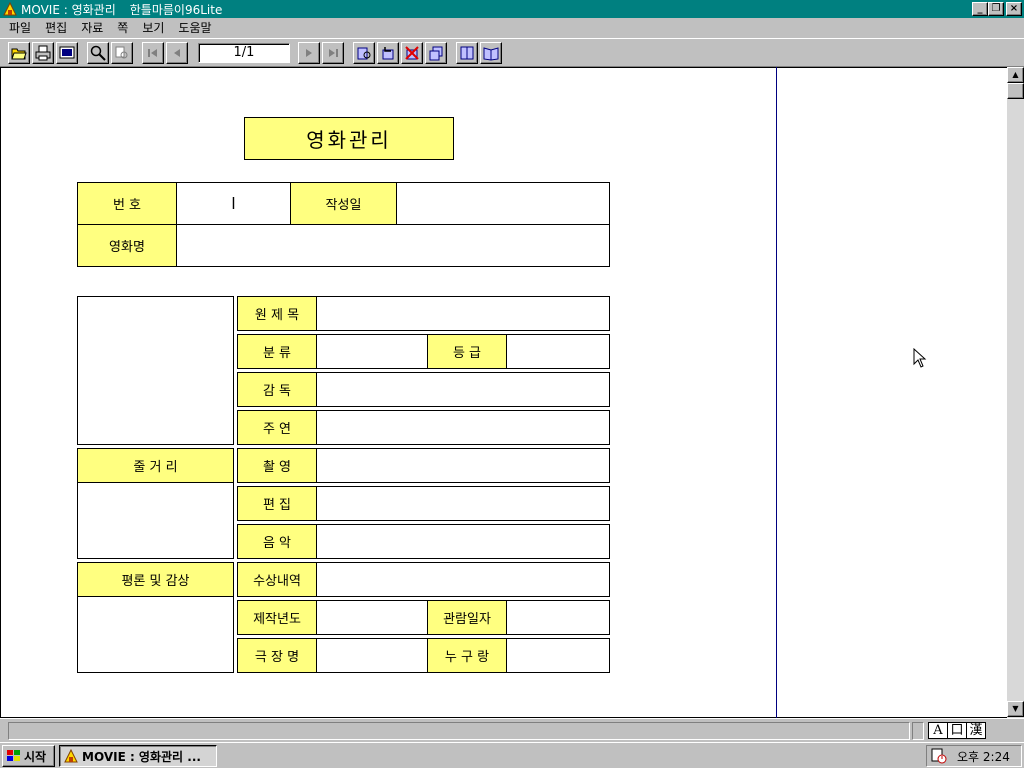 This screenshot has width=1024, height=768. What do you see at coordinates (56, 28) in the screenshot?
I see `menu-edit: 편집` at bounding box center [56, 28].